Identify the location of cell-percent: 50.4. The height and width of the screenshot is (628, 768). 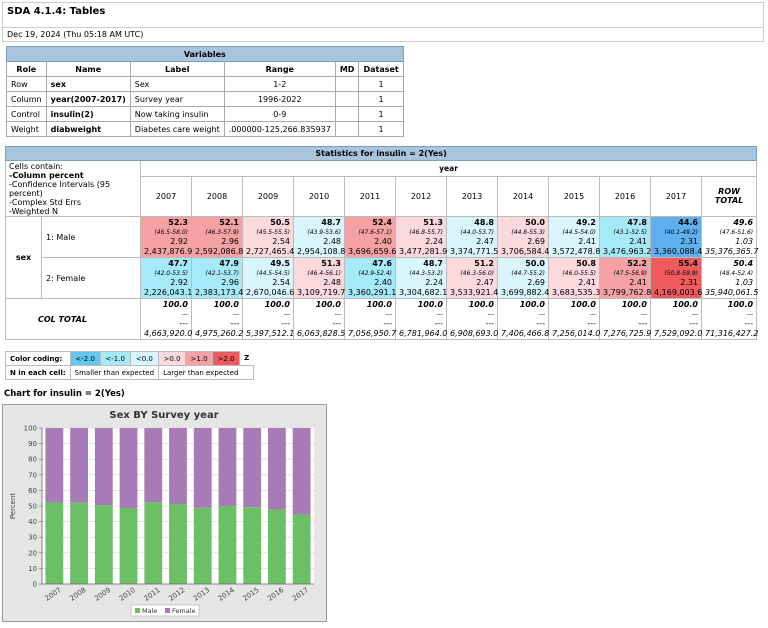
(743, 263).